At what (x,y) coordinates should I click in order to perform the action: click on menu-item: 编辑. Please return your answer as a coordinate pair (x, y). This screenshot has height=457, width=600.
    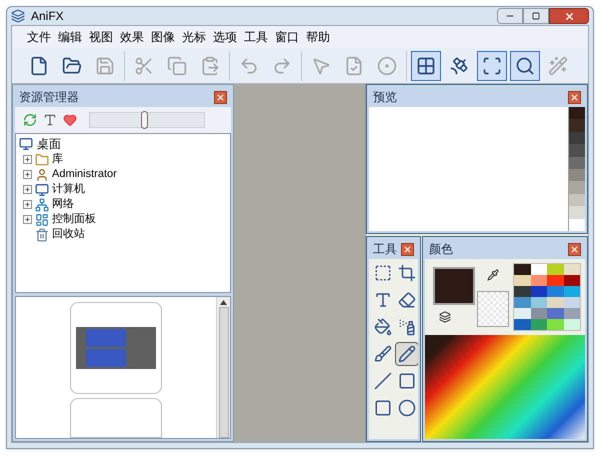
    Looking at the image, I should click on (70, 37).